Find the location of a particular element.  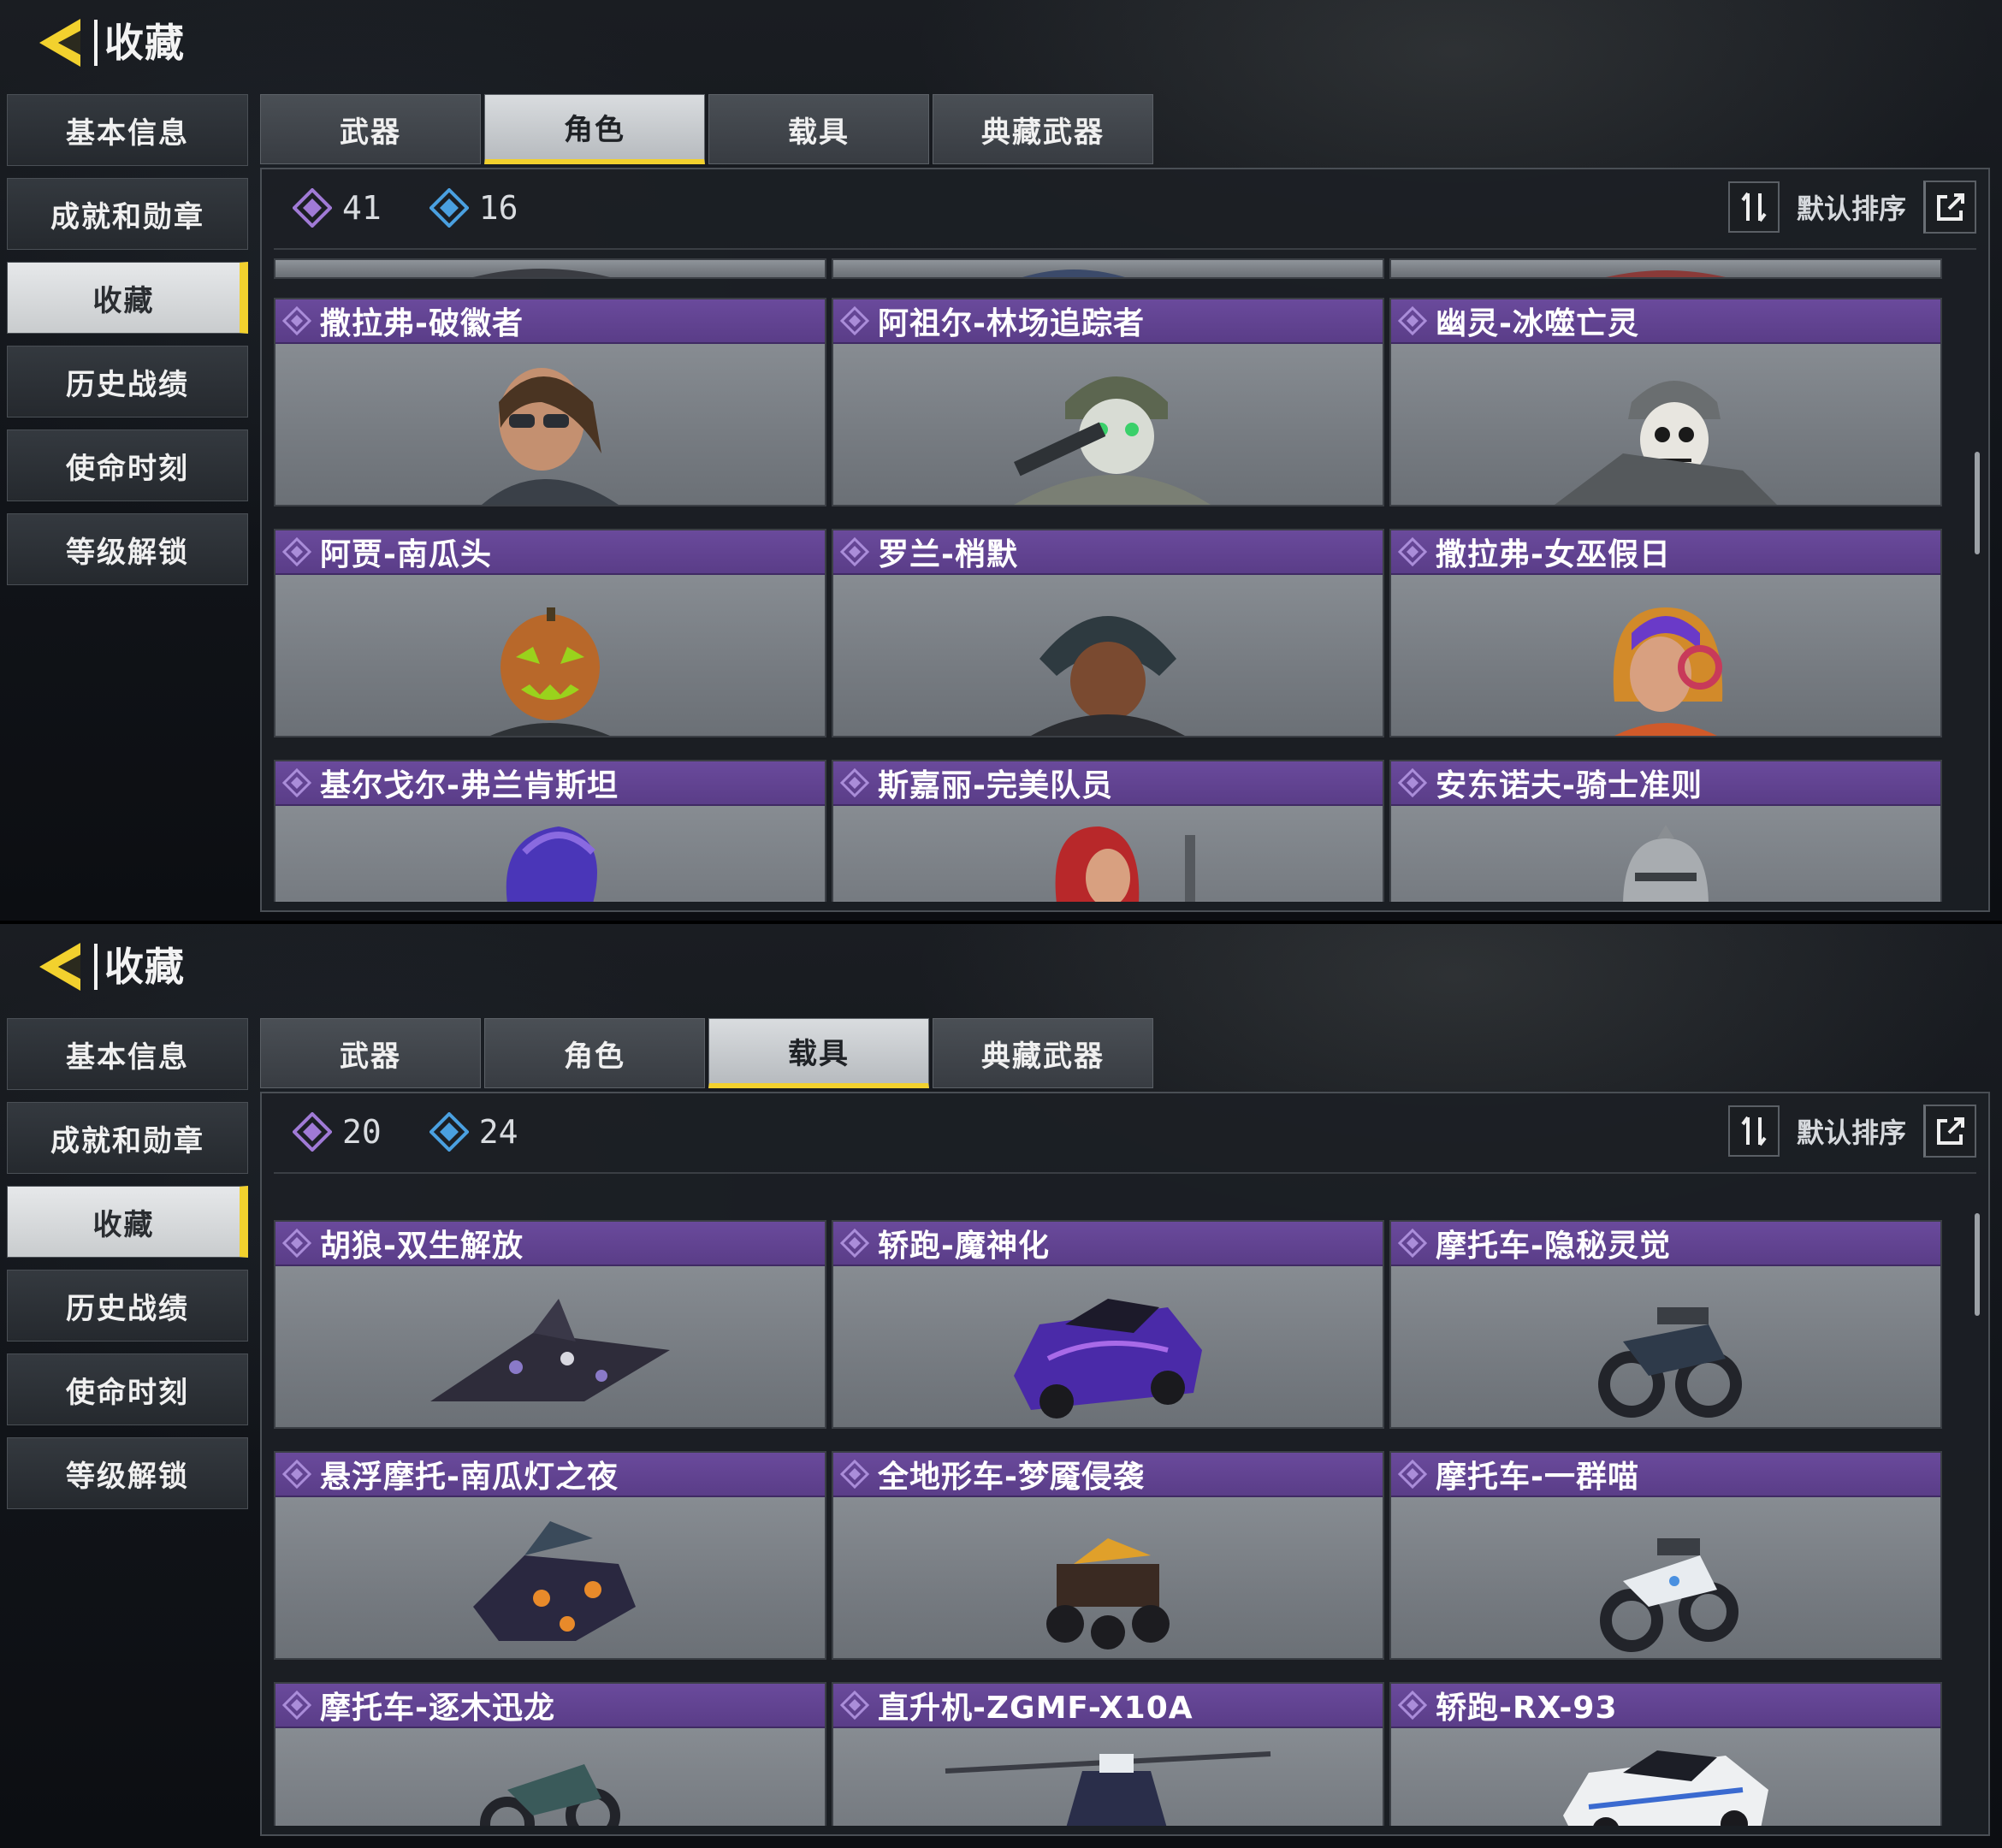

card-title: 撒拉弗-女巫假日 is located at coordinates (1553, 554).